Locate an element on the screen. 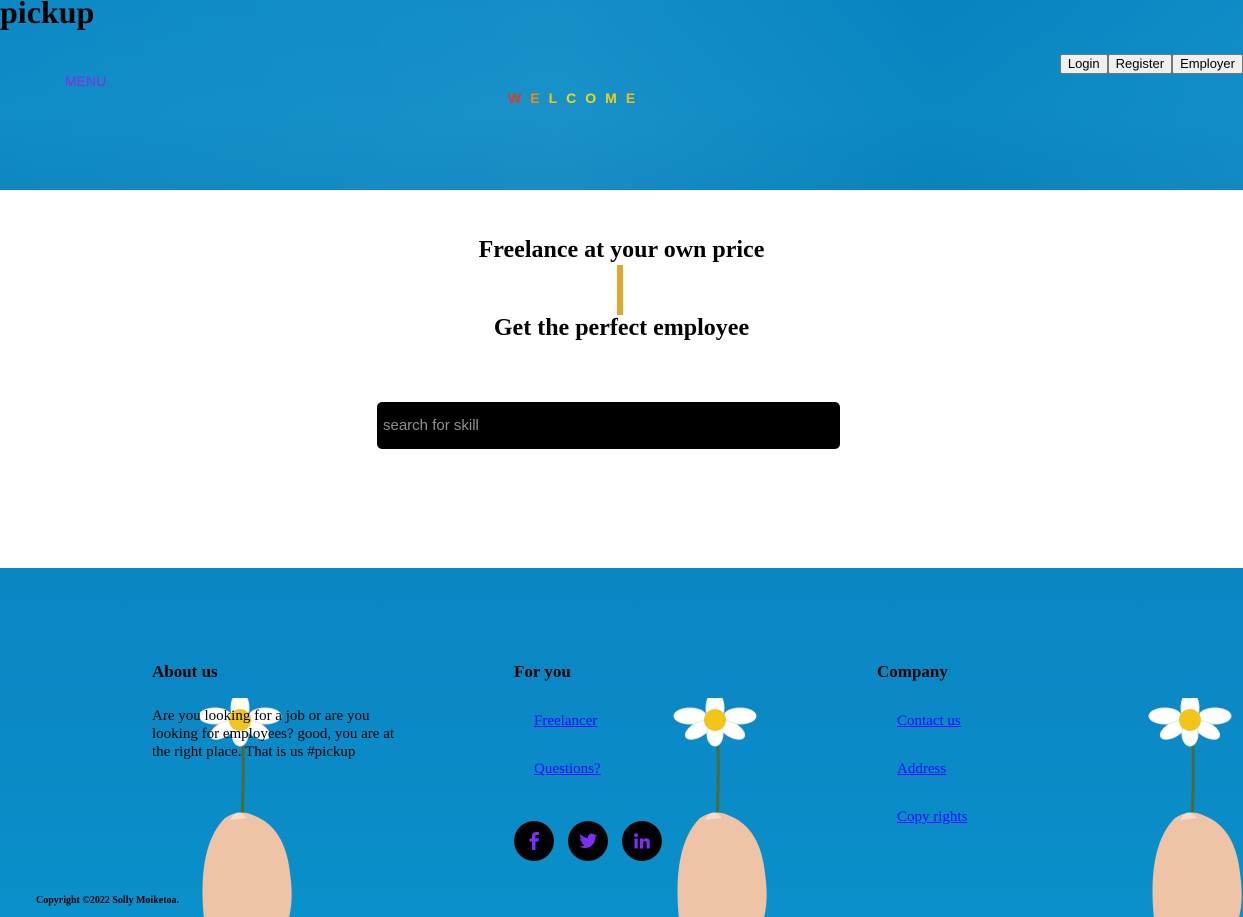  skill-search-input is located at coordinates (608, 425).